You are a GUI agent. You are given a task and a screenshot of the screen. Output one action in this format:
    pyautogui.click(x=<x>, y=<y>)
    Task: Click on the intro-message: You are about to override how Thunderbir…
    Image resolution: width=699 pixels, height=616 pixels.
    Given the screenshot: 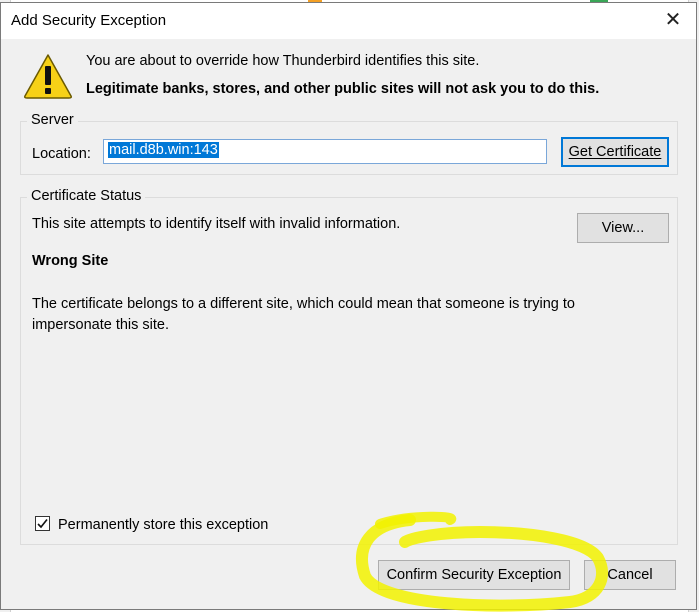 What is the action you would take?
    pyautogui.click(x=283, y=61)
    